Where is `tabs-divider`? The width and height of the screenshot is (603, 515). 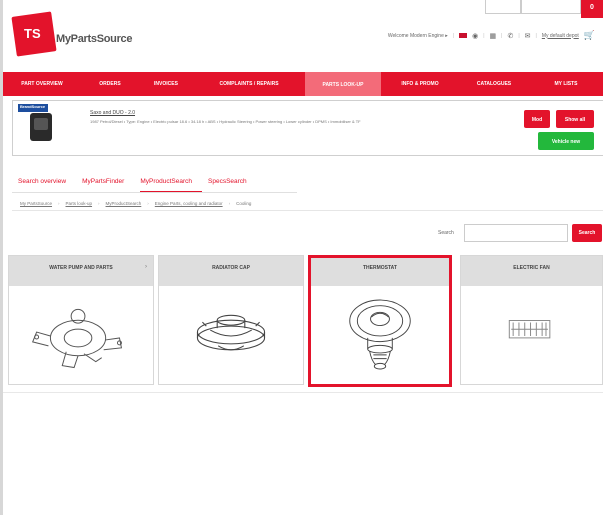
tabs-divider is located at coordinates (154, 192).